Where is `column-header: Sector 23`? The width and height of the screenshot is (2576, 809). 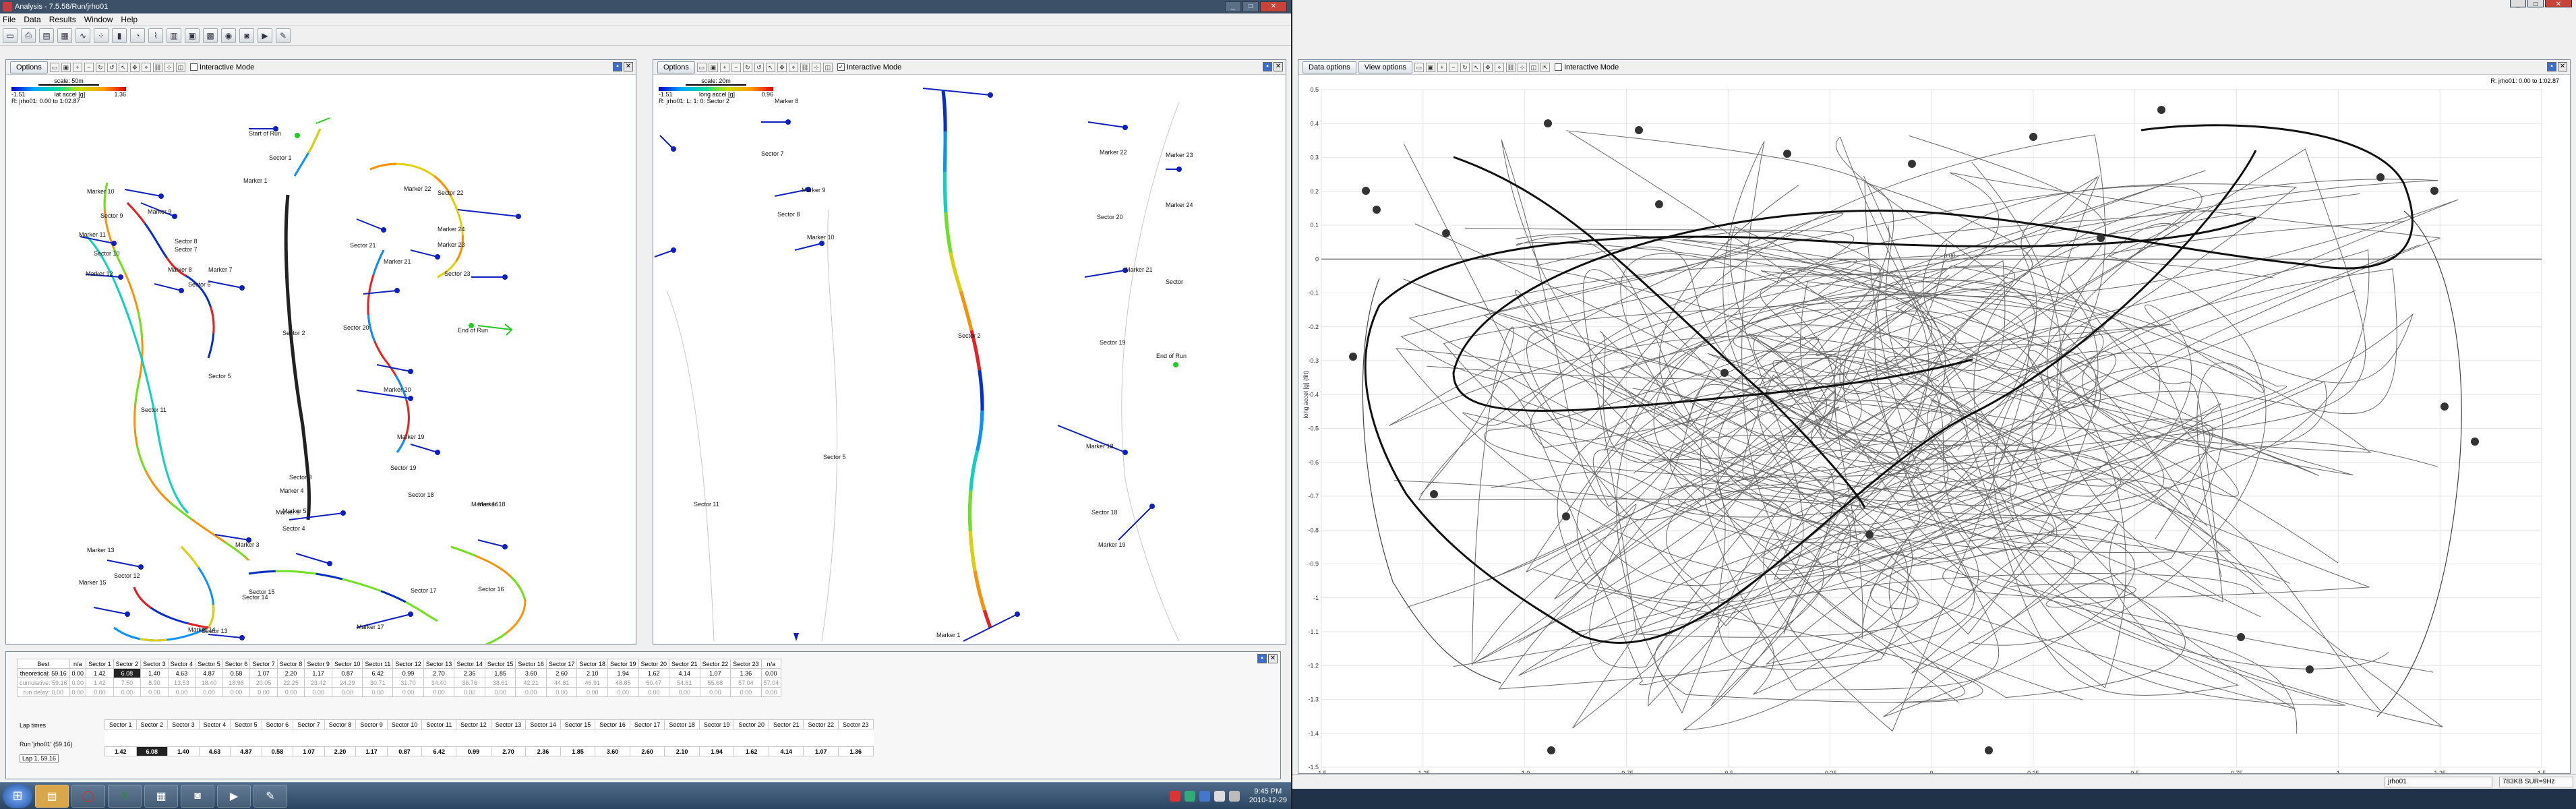 column-header: Sector 23 is located at coordinates (856, 724).